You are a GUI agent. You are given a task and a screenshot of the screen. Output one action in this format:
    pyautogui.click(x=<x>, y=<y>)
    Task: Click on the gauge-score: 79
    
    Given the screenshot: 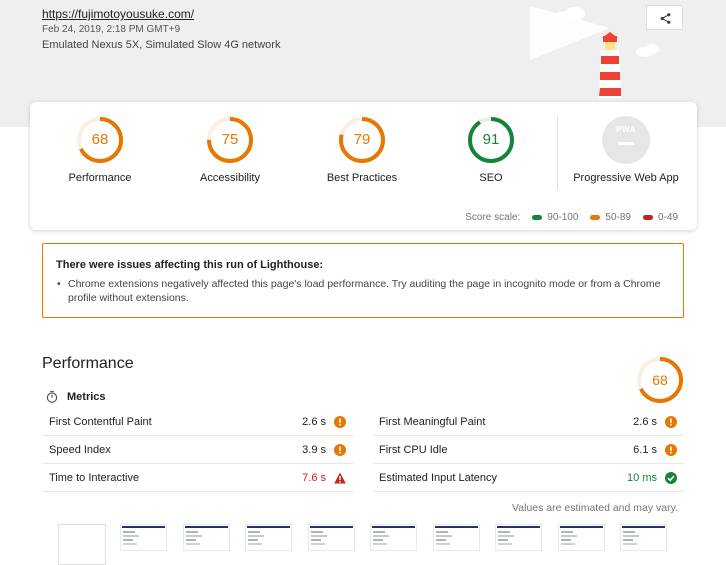 What is the action you would take?
    pyautogui.click(x=362, y=139)
    